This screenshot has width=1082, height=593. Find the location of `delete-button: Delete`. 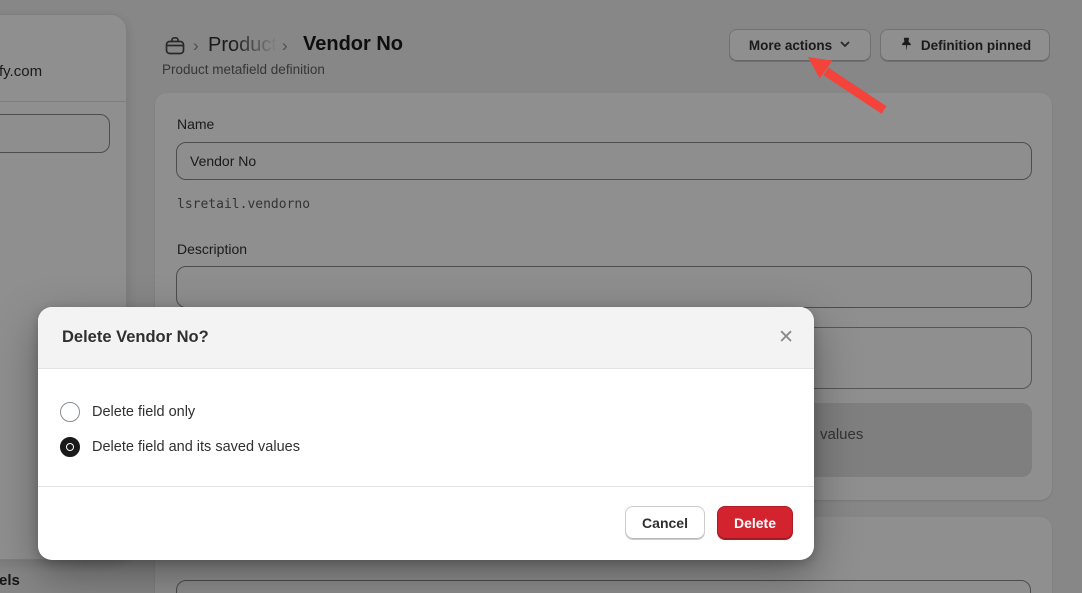

delete-button: Delete is located at coordinates (754, 523).